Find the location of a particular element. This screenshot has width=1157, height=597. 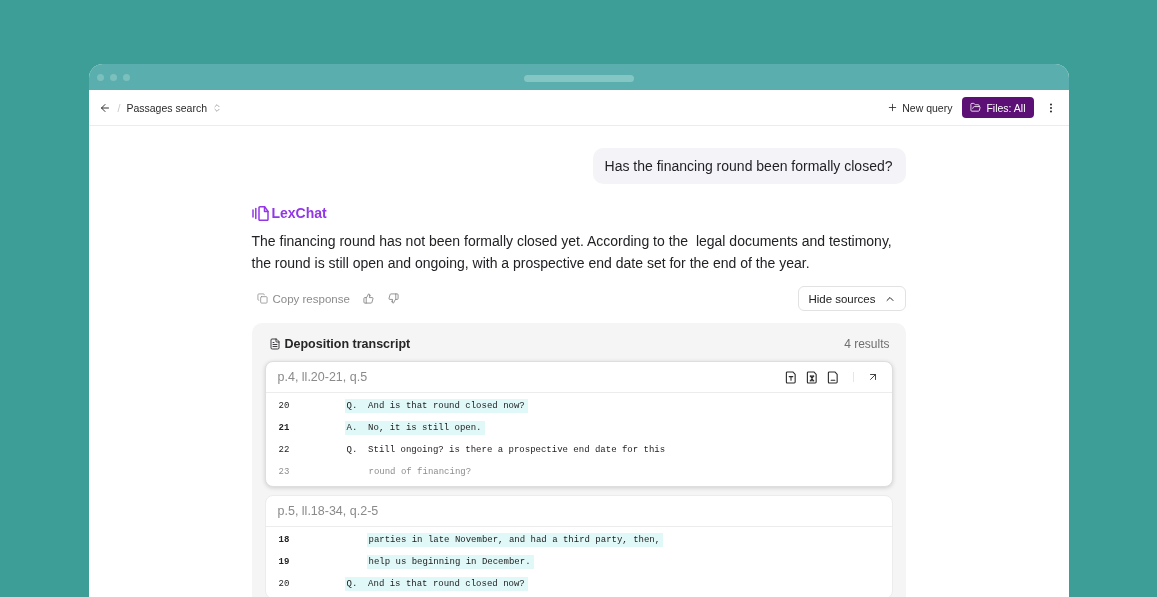

passage-reference: p.4, ll.20-21, q.5 is located at coordinates (322, 377).